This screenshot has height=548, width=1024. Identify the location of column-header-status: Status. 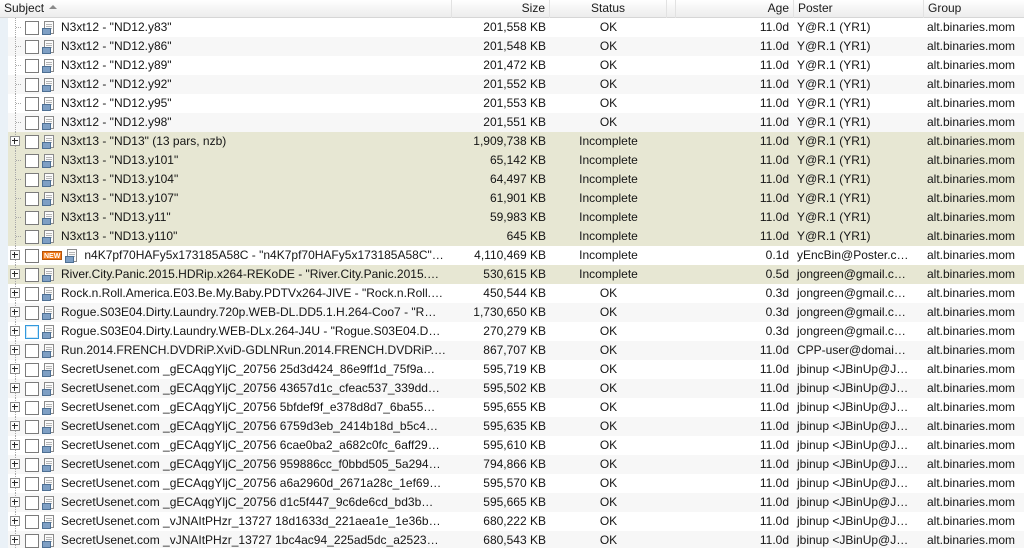
(608, 9).